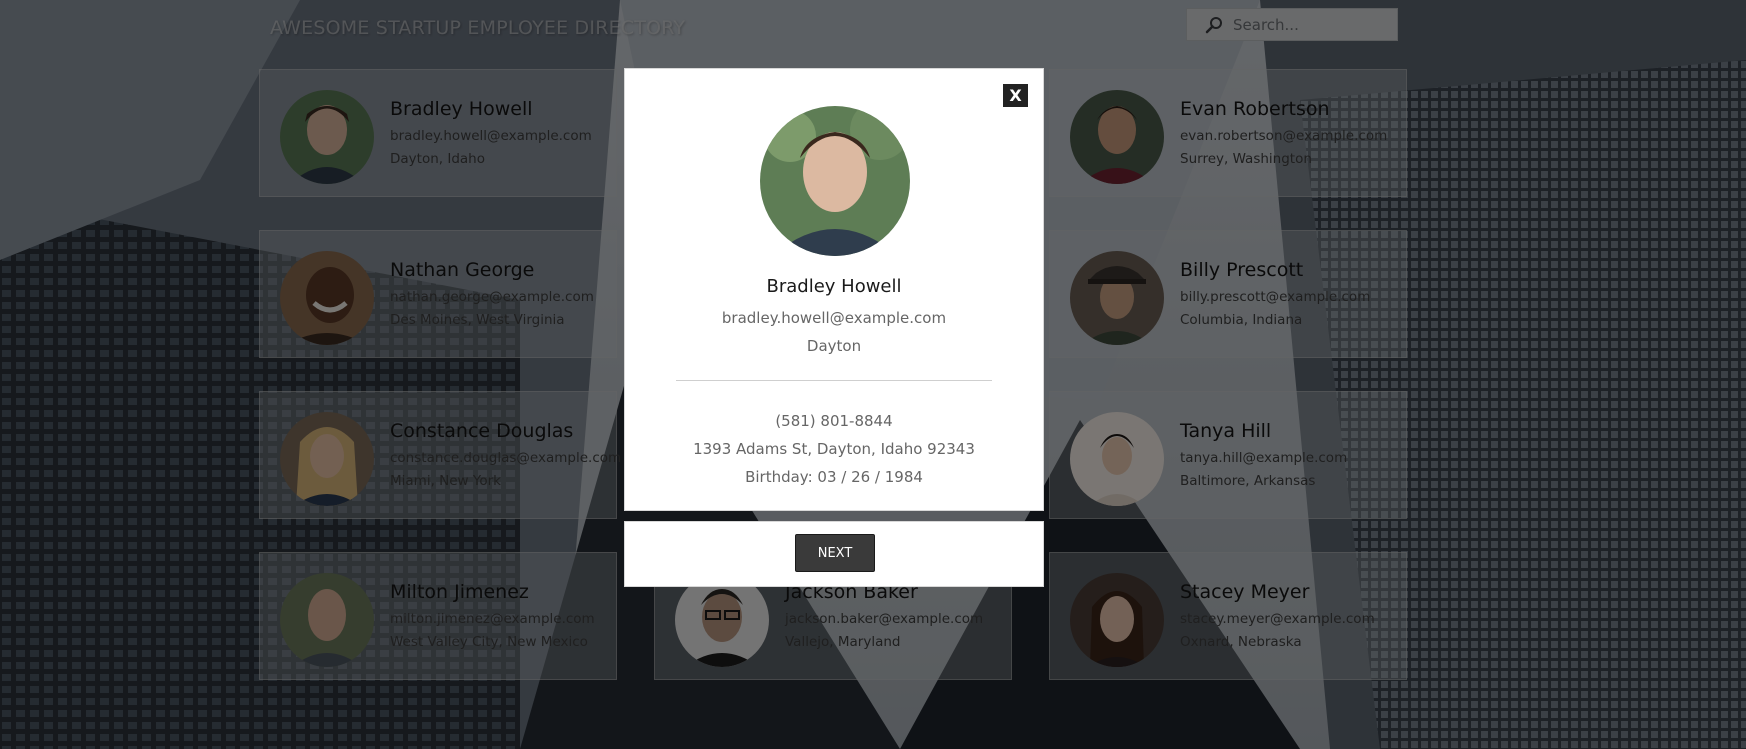 The image size is (1746, 749). Describe the element at coordinates (834, 318) in the screenshot. I see `modal-email: bradley.howell@example.com` at that location.